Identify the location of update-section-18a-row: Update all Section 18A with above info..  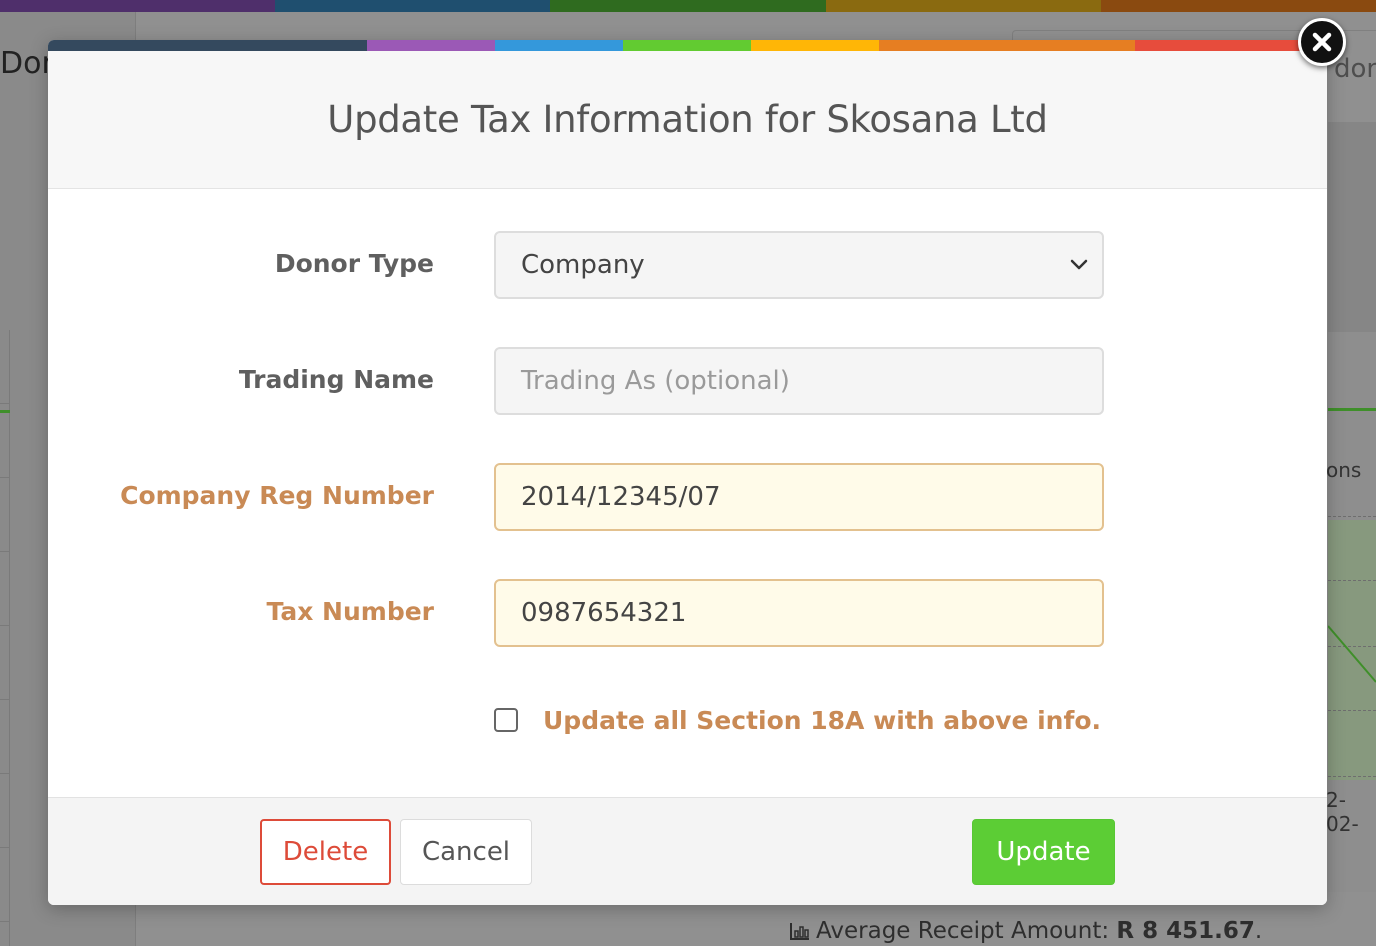
(797, 720).